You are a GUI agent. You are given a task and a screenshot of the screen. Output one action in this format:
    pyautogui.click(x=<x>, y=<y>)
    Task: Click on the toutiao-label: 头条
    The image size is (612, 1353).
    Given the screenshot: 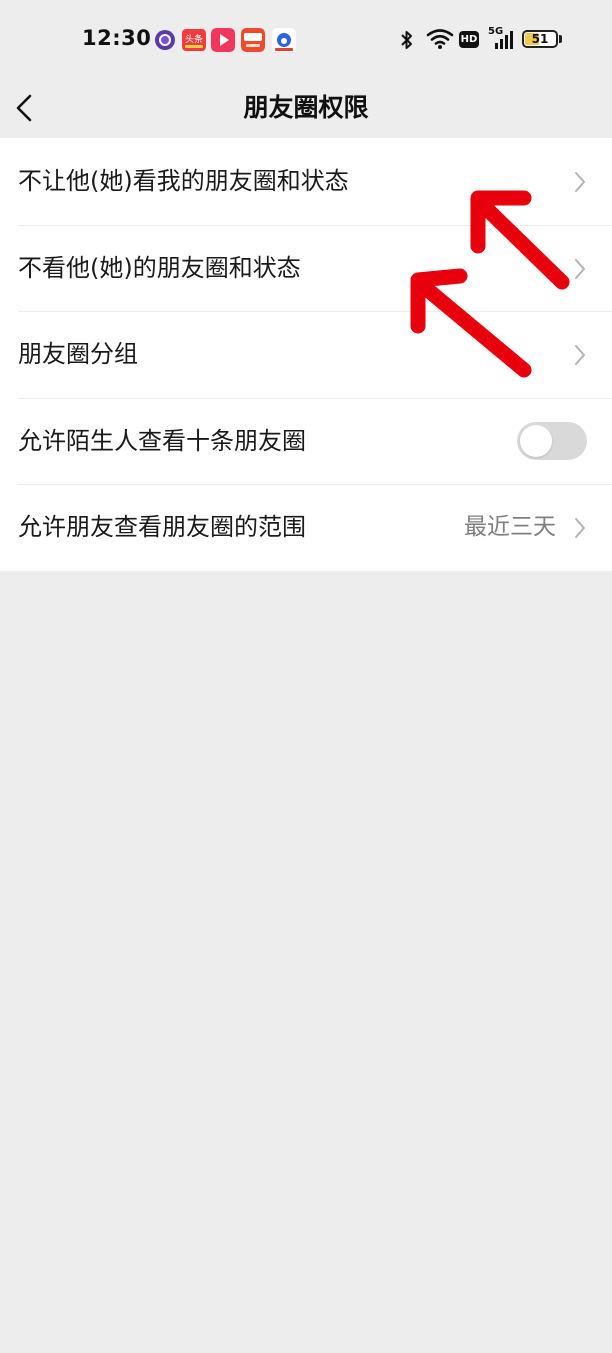 What is the action you would take?
    pyautogui.click(x=194, y=39)
    